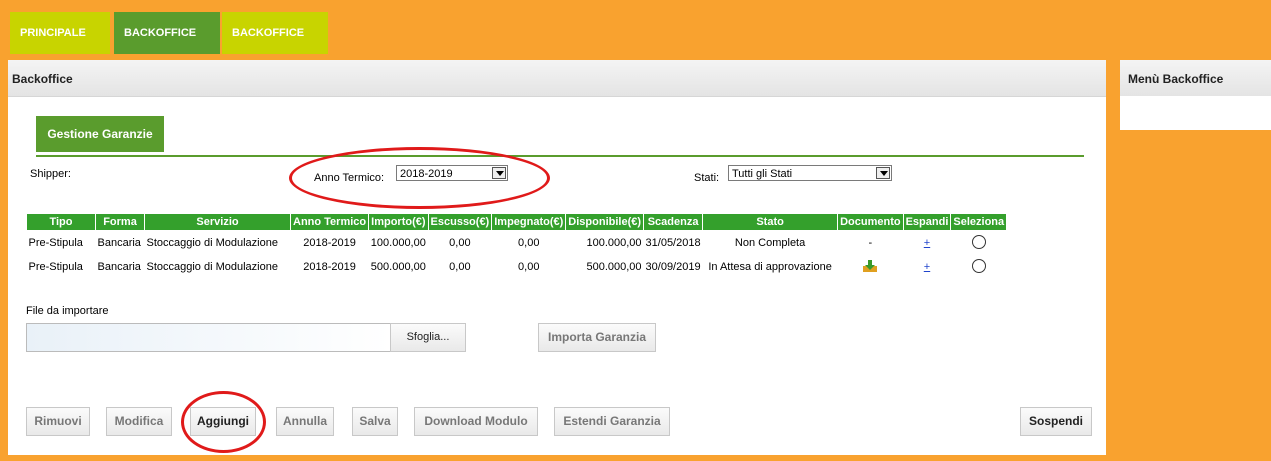  Describe the element at coordinates (883, 173) in the screenshot. I see `chevron-down-icon` at that location.